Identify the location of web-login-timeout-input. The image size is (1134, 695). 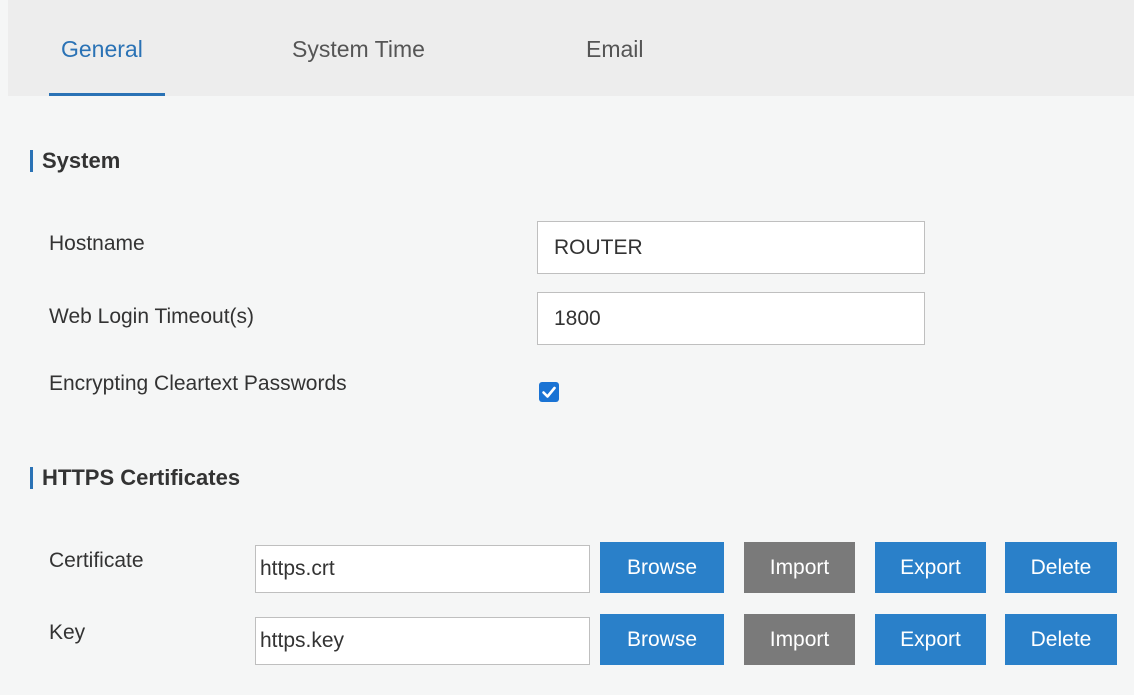
(731, 318).